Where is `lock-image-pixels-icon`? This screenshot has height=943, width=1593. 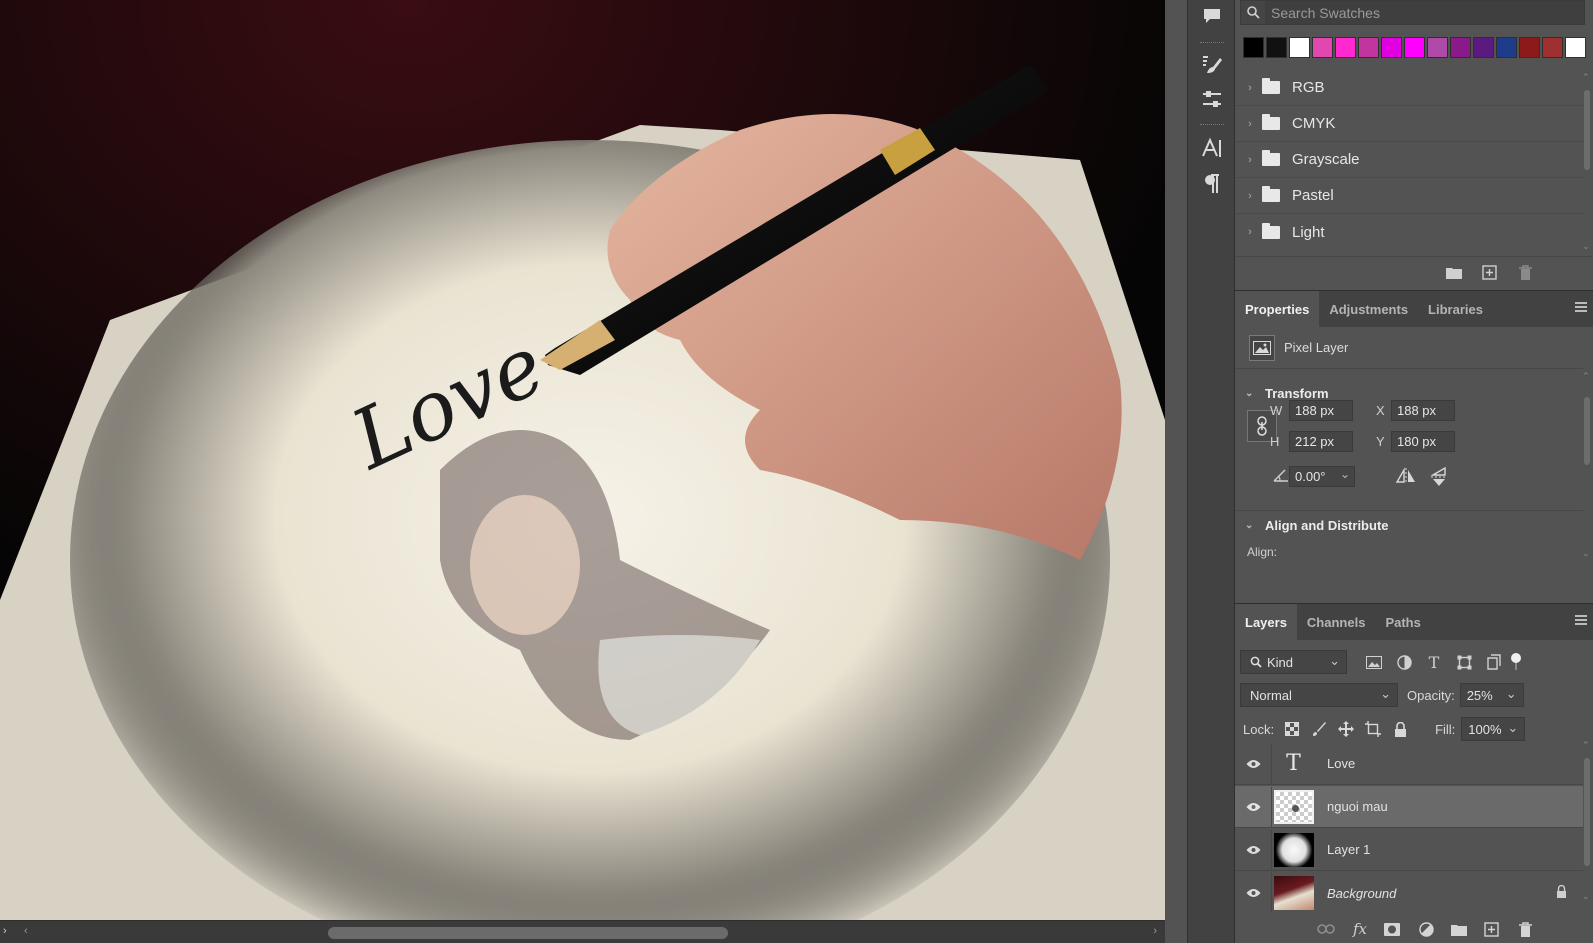
lock-image-pixels-icon is located at coordinates (1319, 729).